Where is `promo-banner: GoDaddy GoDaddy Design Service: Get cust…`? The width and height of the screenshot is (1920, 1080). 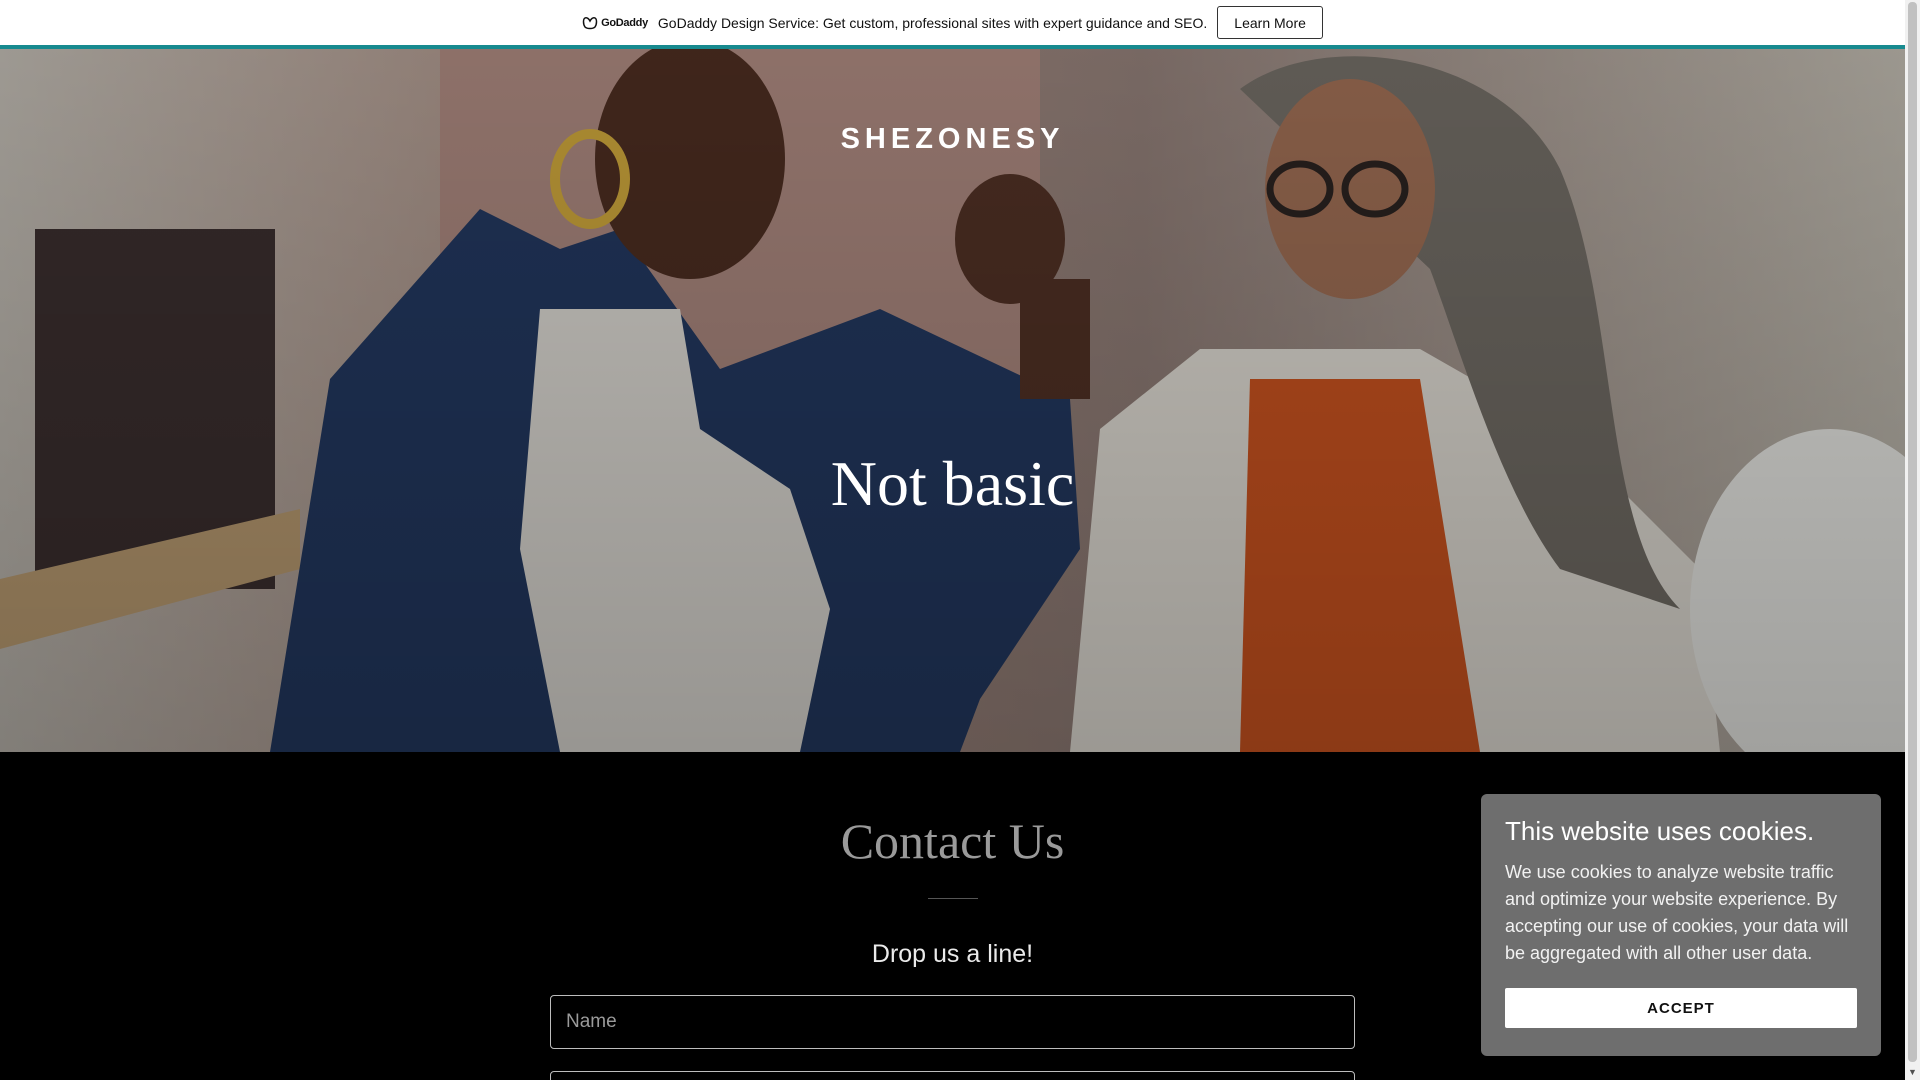
promo-banner: GoDaddy GoDaddy Design Service: Get cust… is located at coordinates (952, 22).